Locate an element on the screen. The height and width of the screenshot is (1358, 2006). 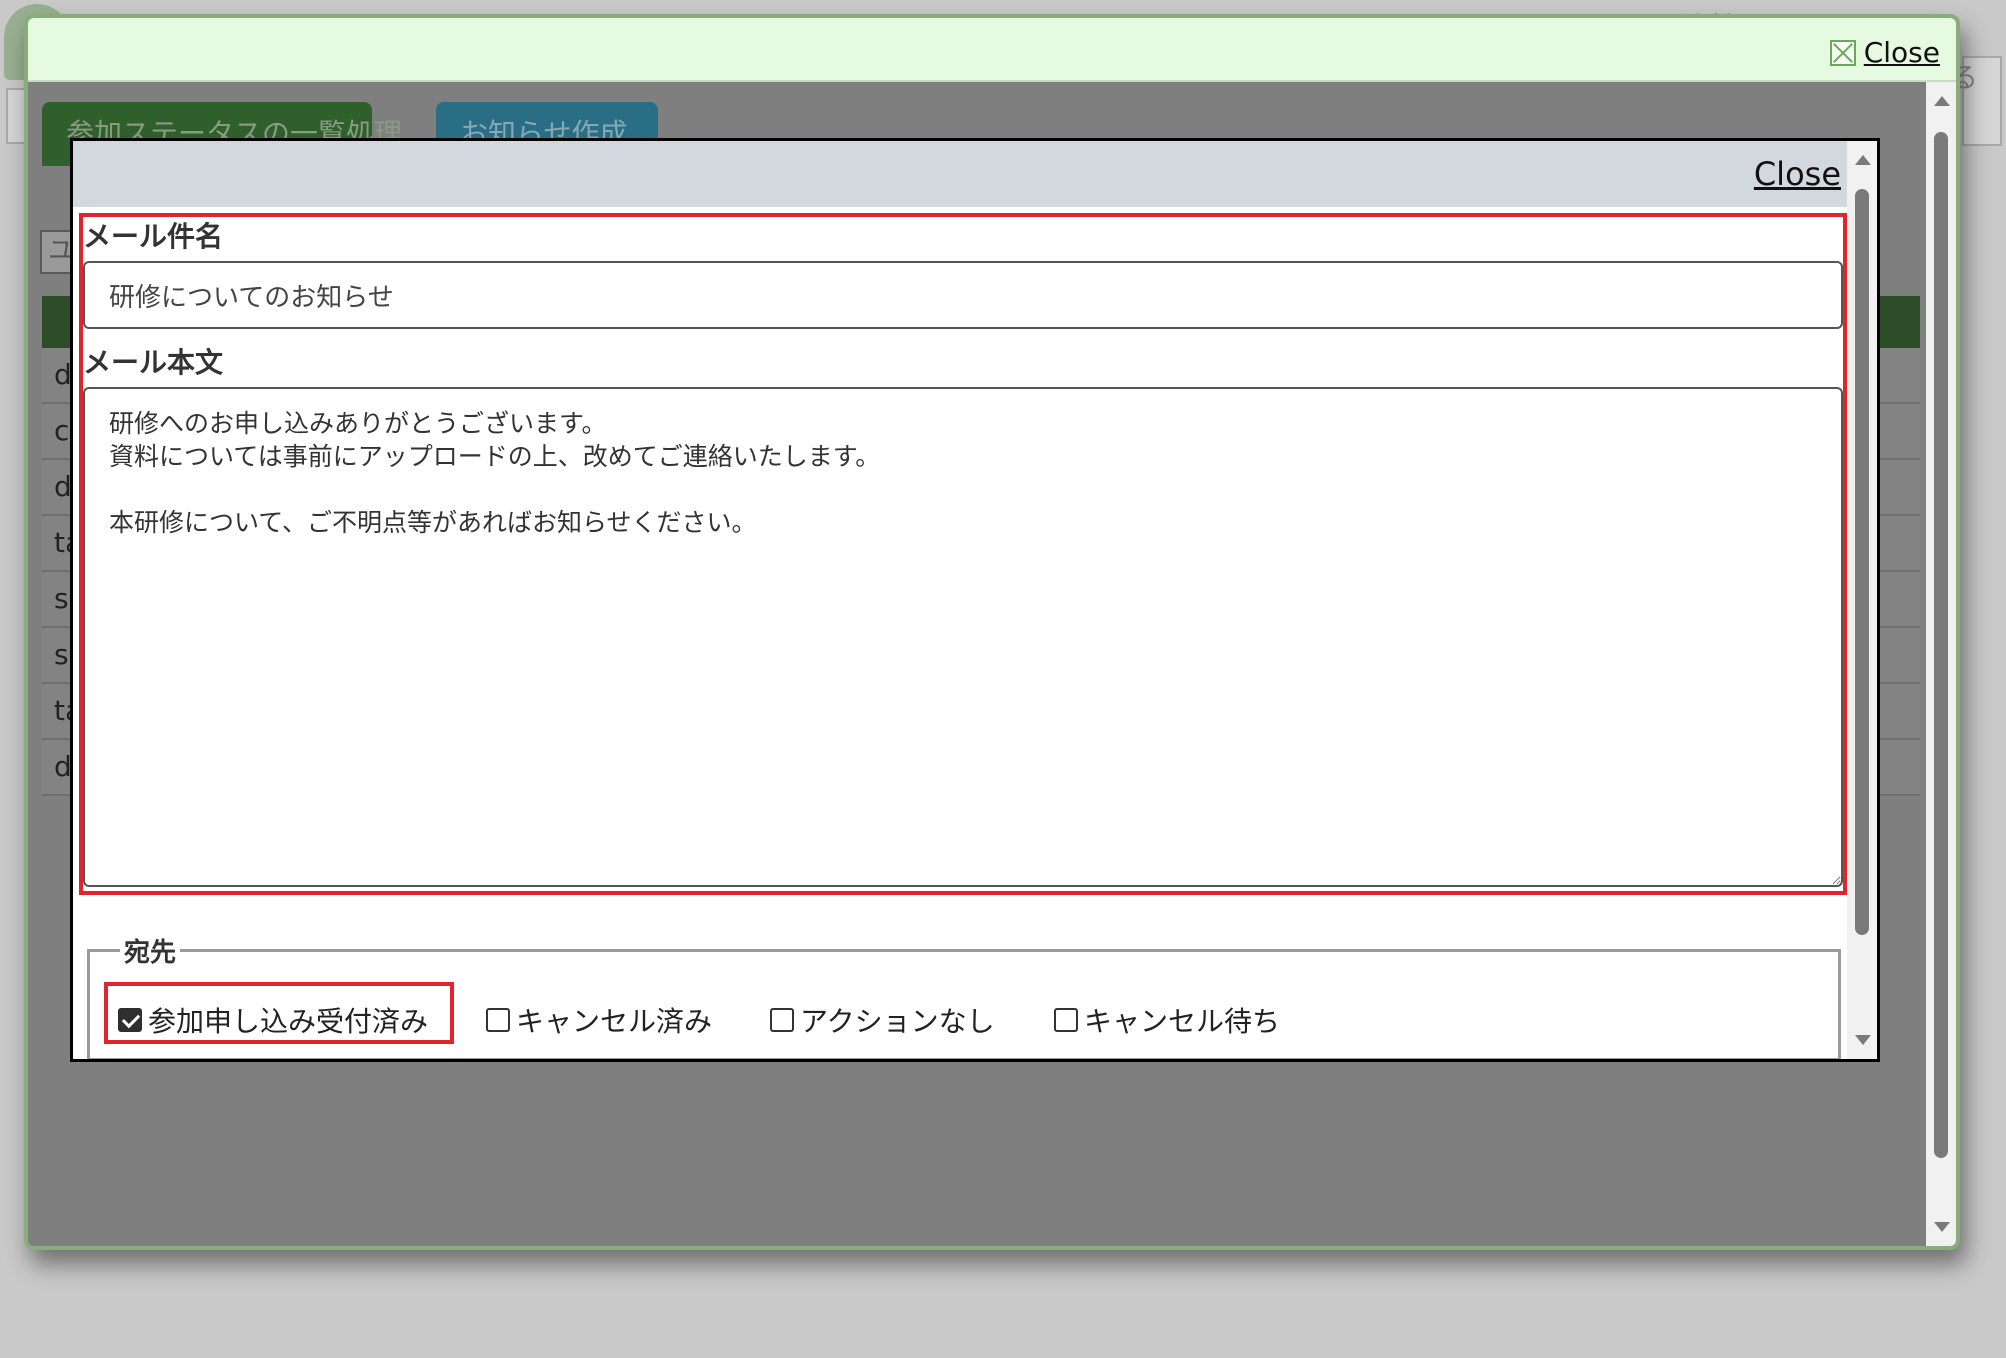
outer-scrollbar is located at coordinates (1941, 664).